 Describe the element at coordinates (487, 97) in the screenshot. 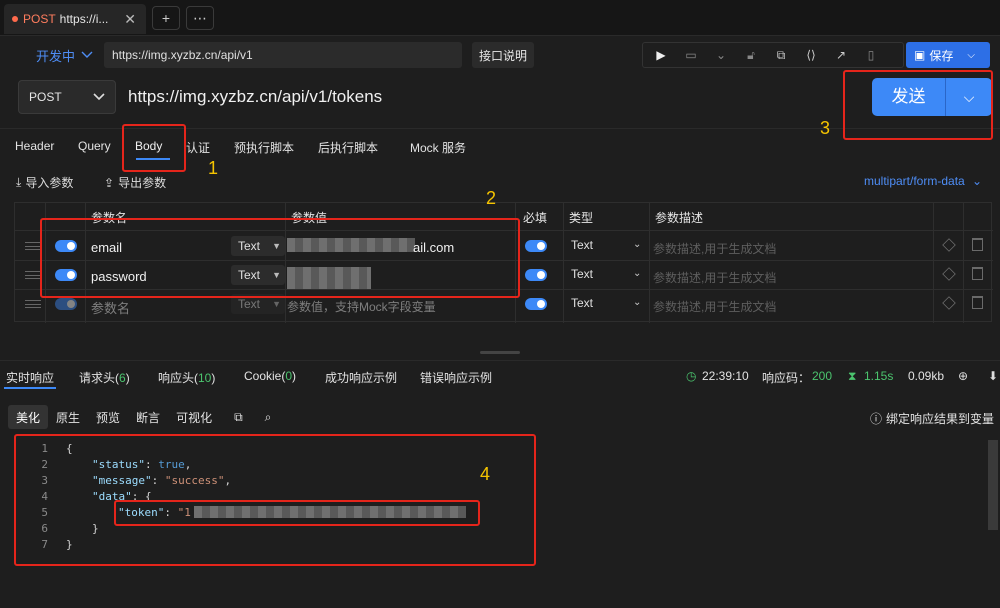

I see `url-input: https://img.xyzbz.cn/api/v1/tokens` at that location.